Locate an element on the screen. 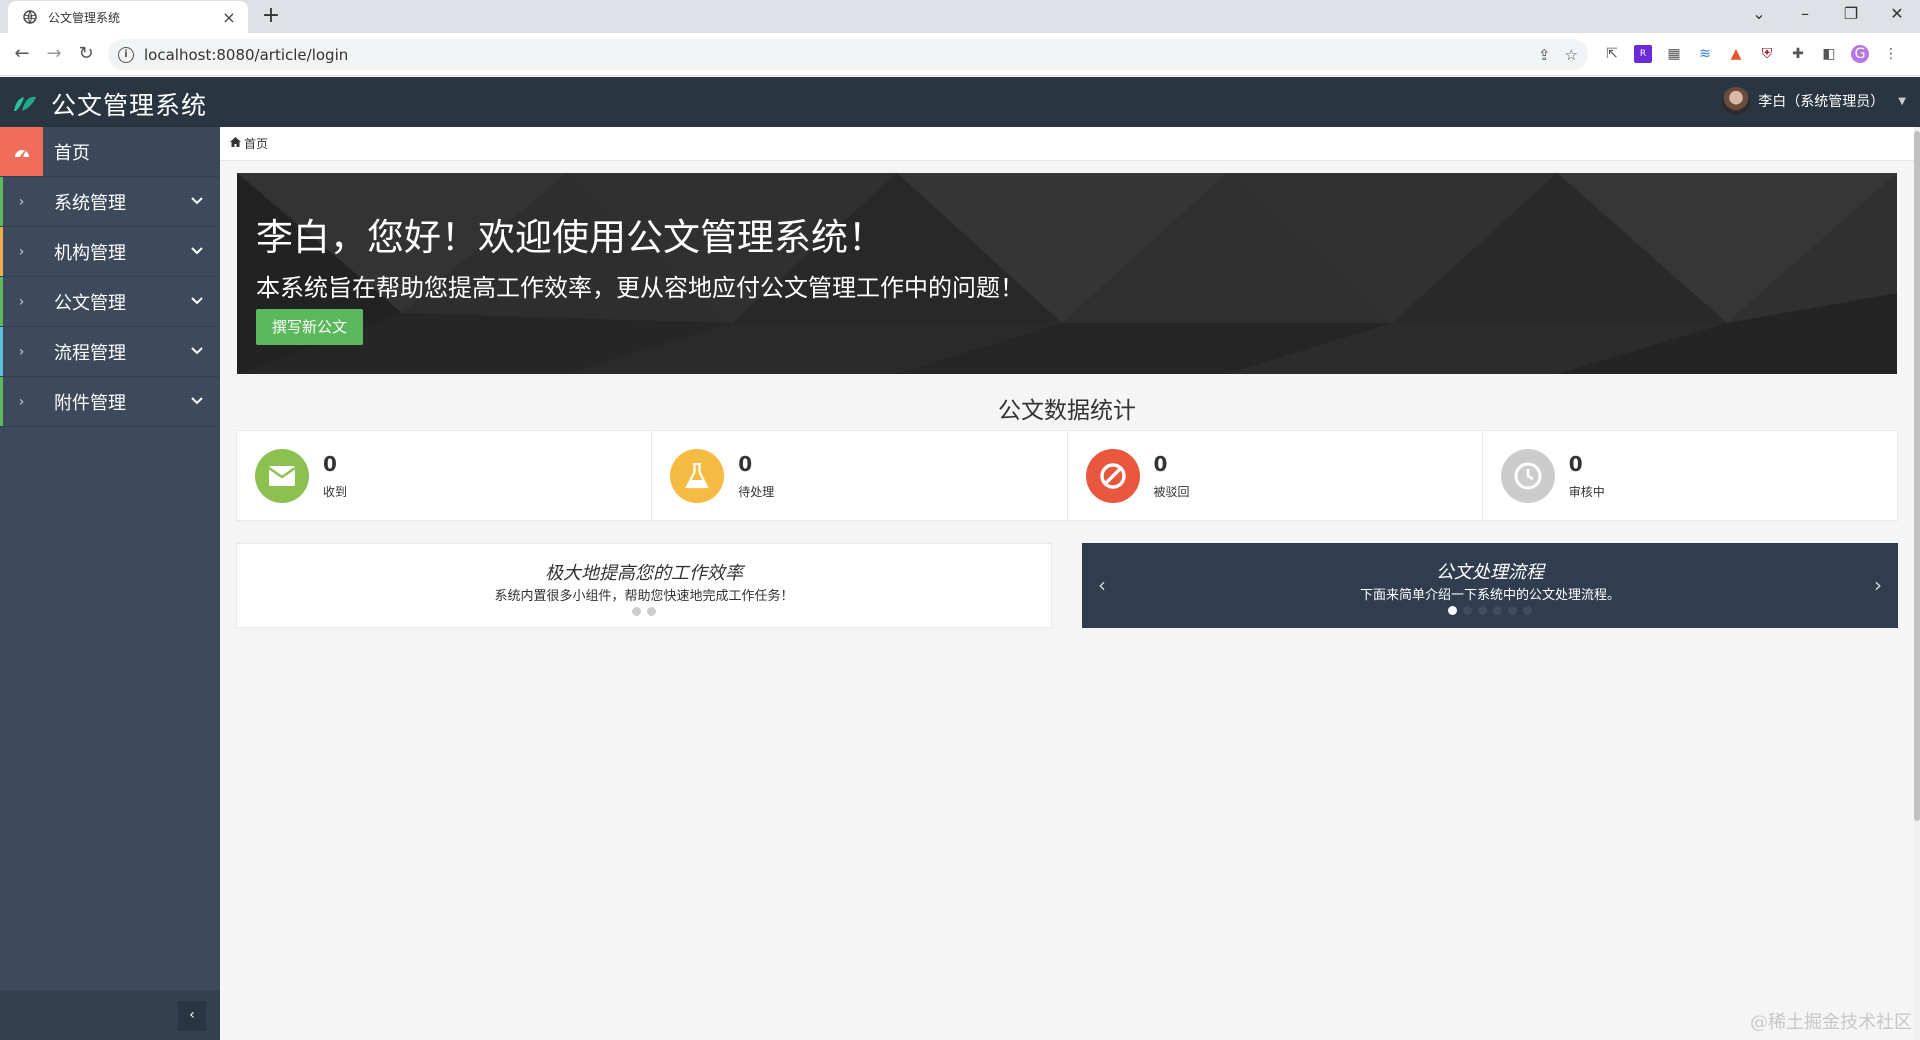 The height and width of the screenshot is (1040, 1920). app-header: 公文管理系统 李白（系统管理员） ▼ is located at coordinates (960, 102).